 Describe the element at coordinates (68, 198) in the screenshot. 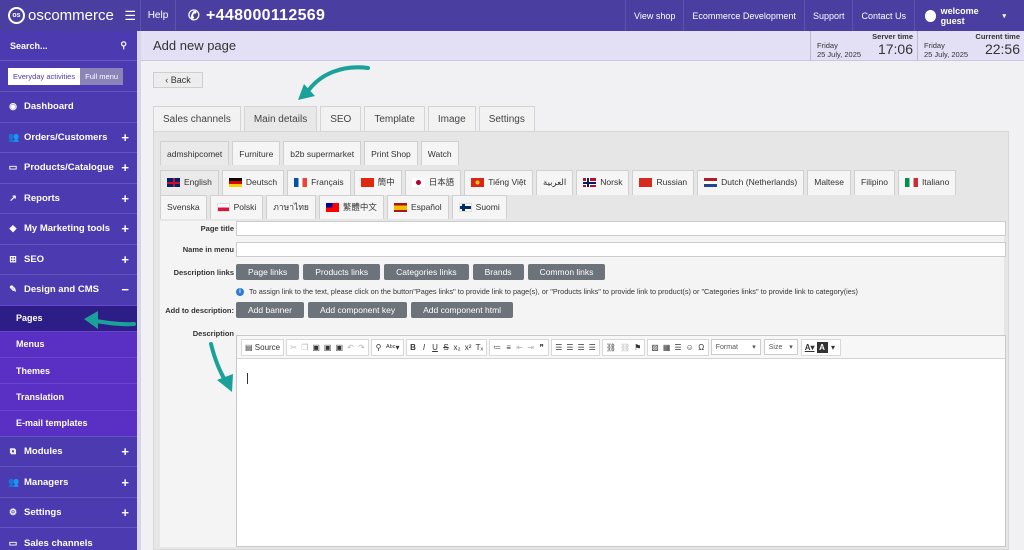

I see `sidebar-item-reports: ↗ Reports +` at that location.